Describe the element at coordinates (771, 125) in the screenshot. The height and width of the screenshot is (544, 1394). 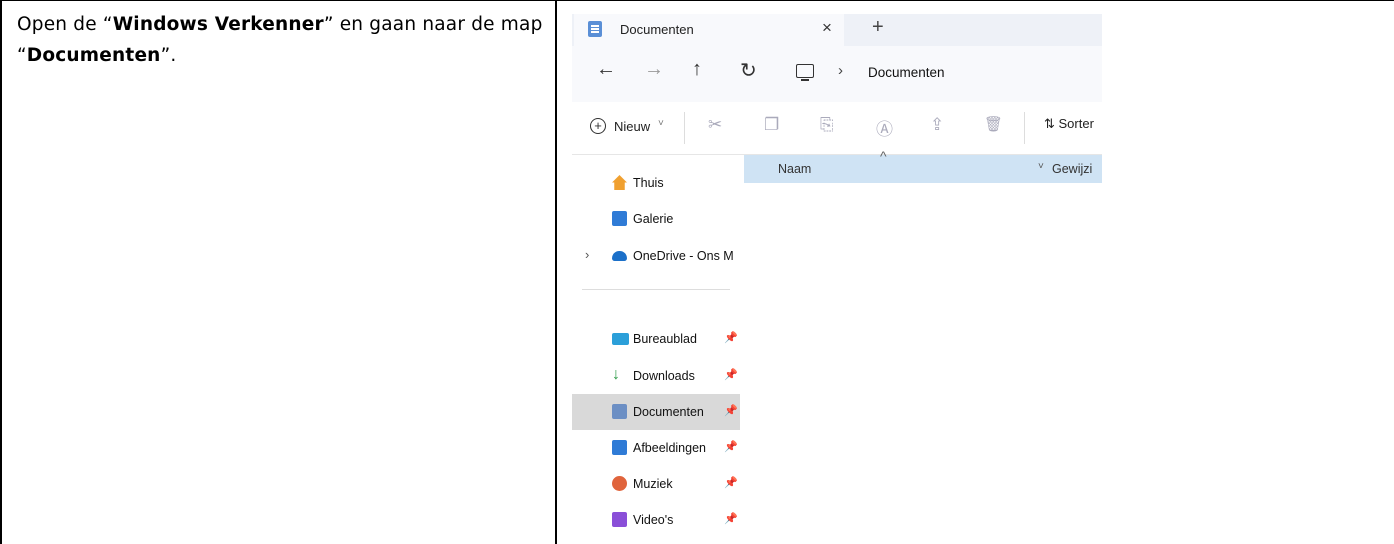
I see `copy-icon: ❐` at that location.